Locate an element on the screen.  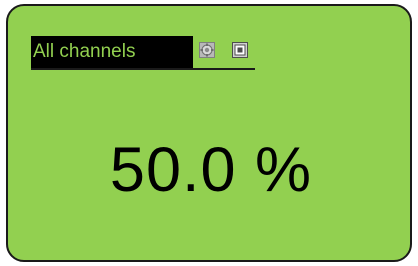
widget-header: All channels is located at coordinates (143, 53).